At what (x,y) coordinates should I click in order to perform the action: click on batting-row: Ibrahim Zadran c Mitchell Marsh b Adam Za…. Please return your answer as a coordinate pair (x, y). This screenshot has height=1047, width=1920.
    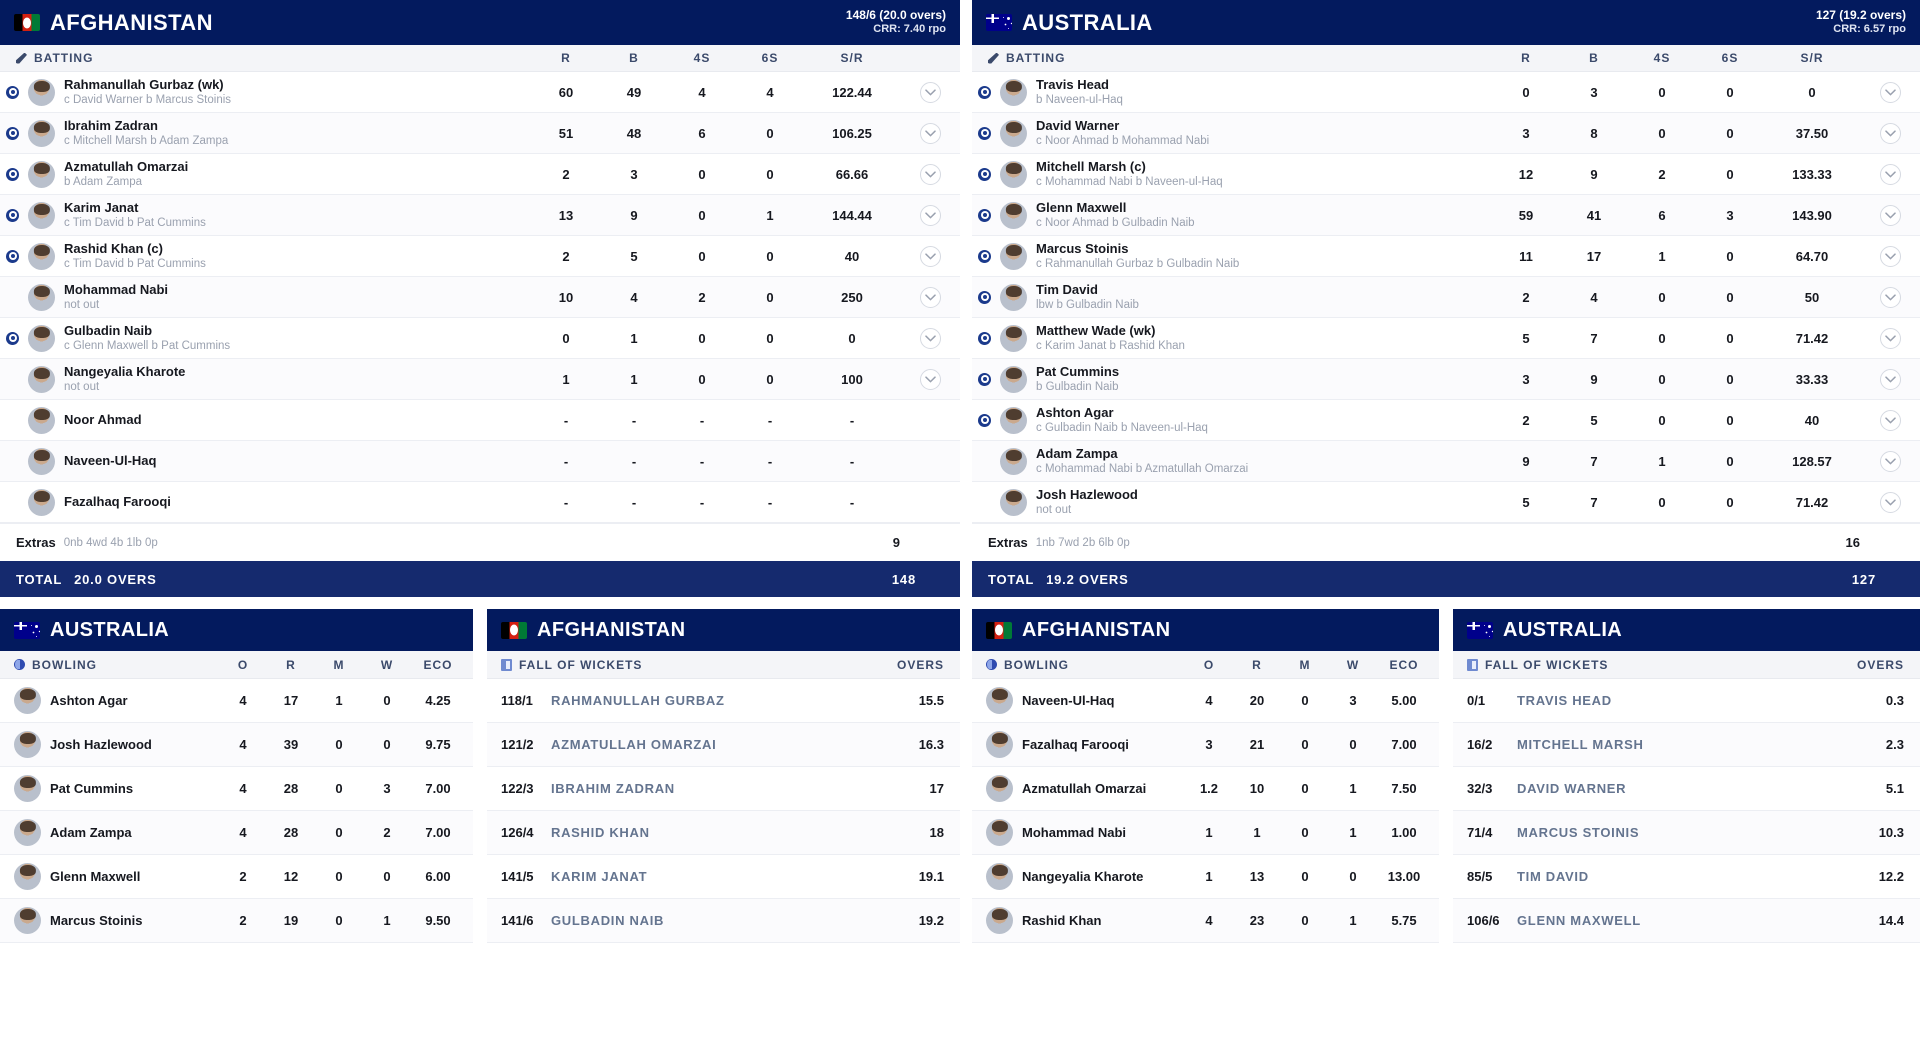
    Looking at the image, I should click on (480, 133).